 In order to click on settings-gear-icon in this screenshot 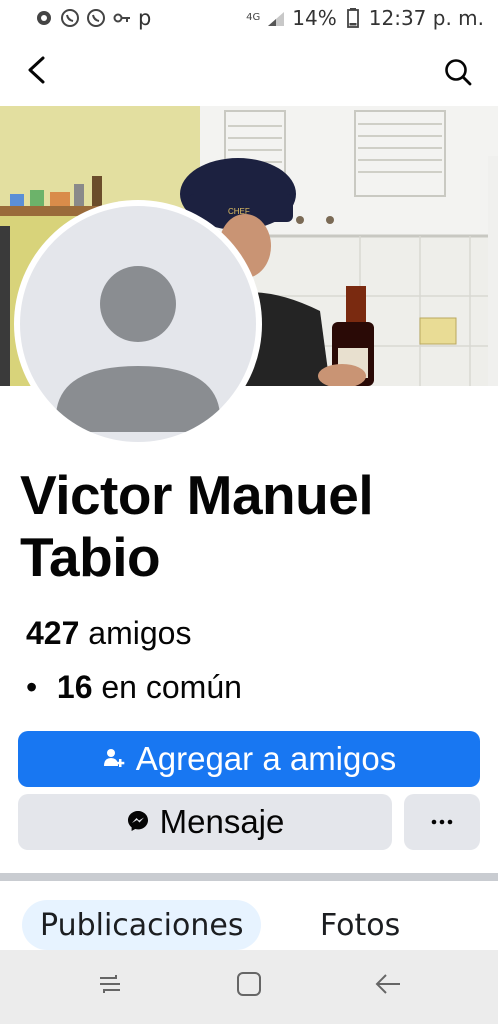, I will do `click(44, 18)`.